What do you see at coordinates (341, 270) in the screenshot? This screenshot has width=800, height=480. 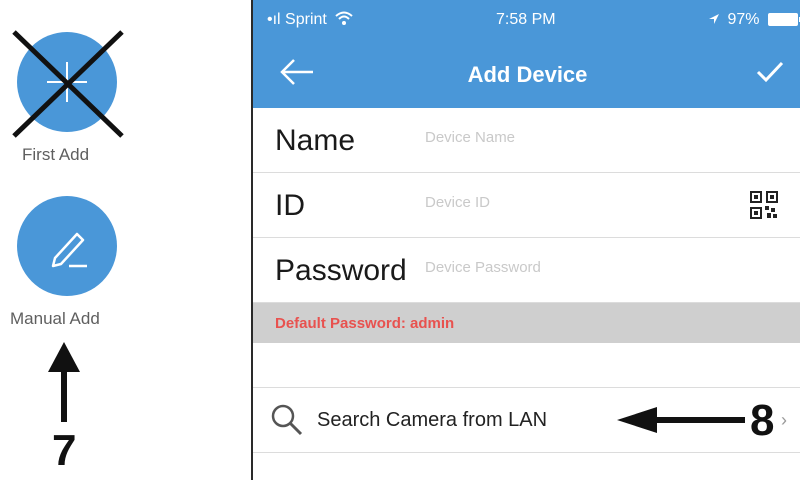 I see `password-label: Password` at bounding box center [341, 270].